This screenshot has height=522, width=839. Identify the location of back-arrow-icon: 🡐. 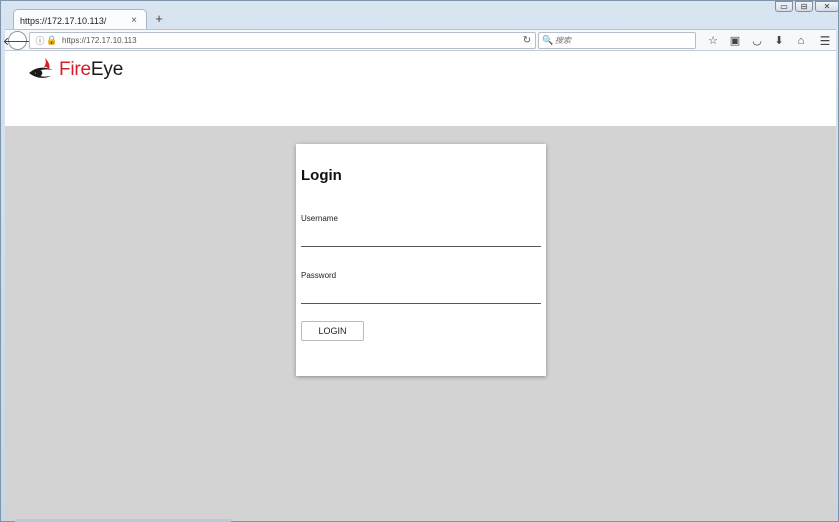
(17, 41).